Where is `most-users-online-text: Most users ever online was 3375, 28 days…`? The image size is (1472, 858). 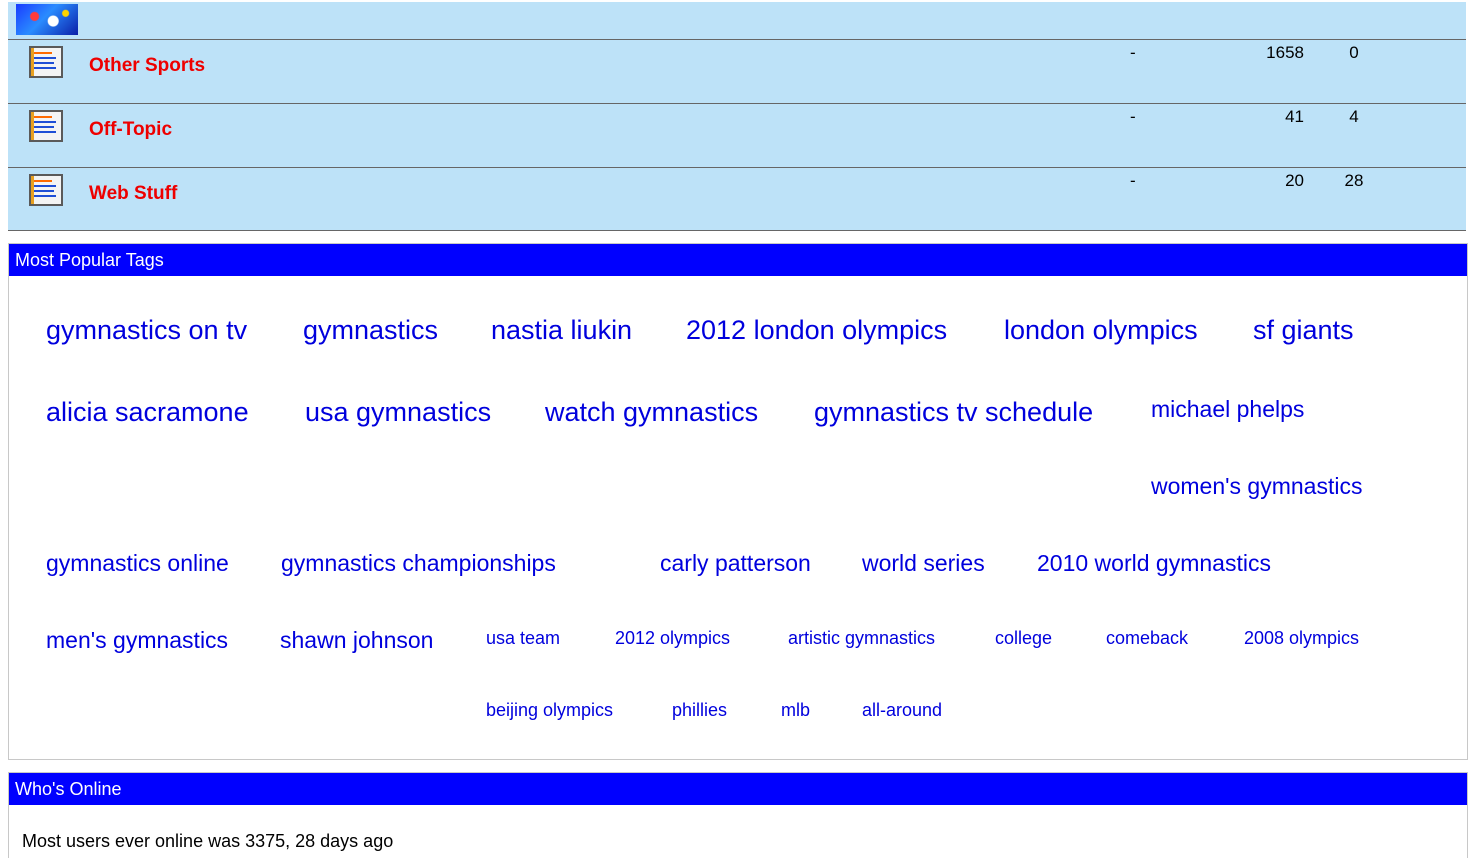 most-users-online-text: Most users ever online was 3375, 28 days… is located at coordinates (208, 841).